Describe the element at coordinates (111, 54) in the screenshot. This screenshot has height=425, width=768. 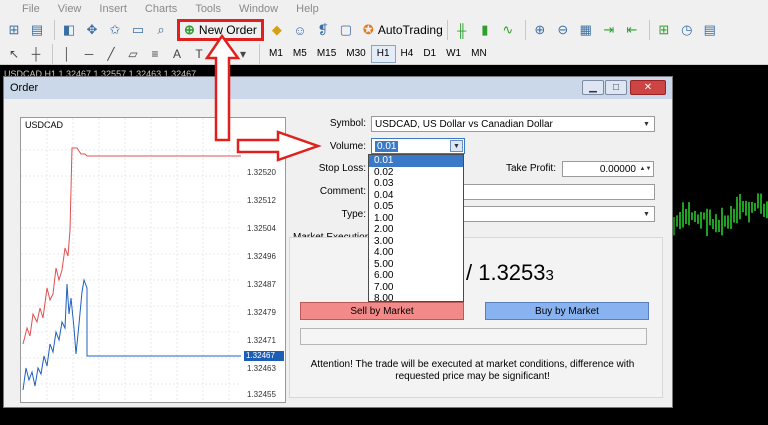
I see `trendline-icon: ╱` at that location.